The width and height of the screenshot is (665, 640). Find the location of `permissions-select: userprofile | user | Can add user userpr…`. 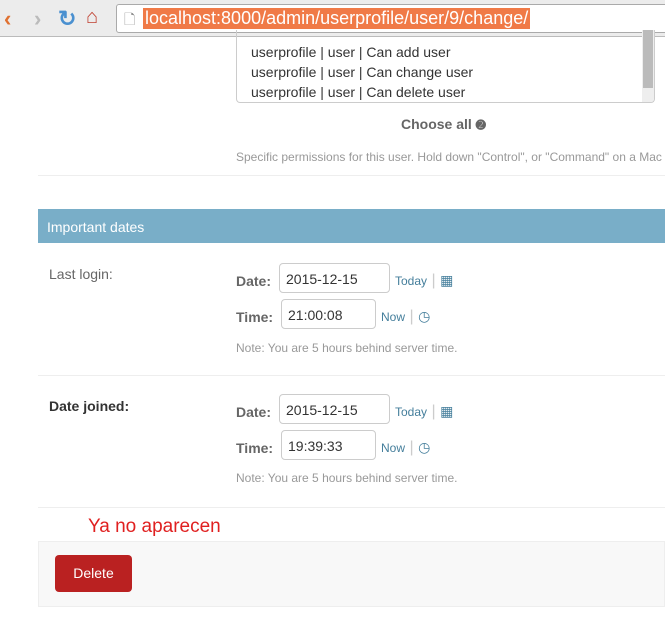

permissions-select: userprofile | user | Can add user userpr… is located at coordinates (445, 66).